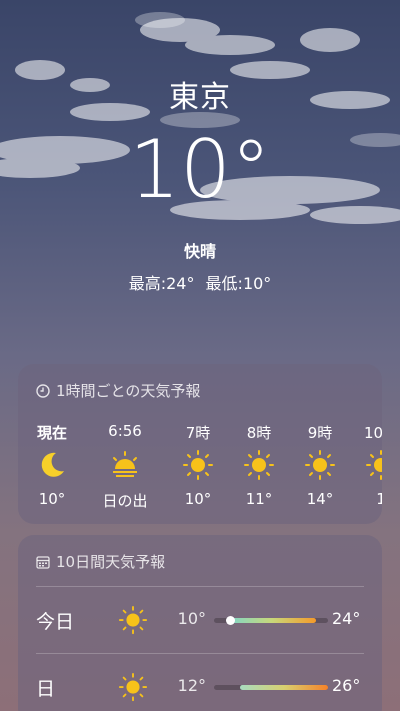  I want to click on hourly-temperature: 1, so click(379, 499).